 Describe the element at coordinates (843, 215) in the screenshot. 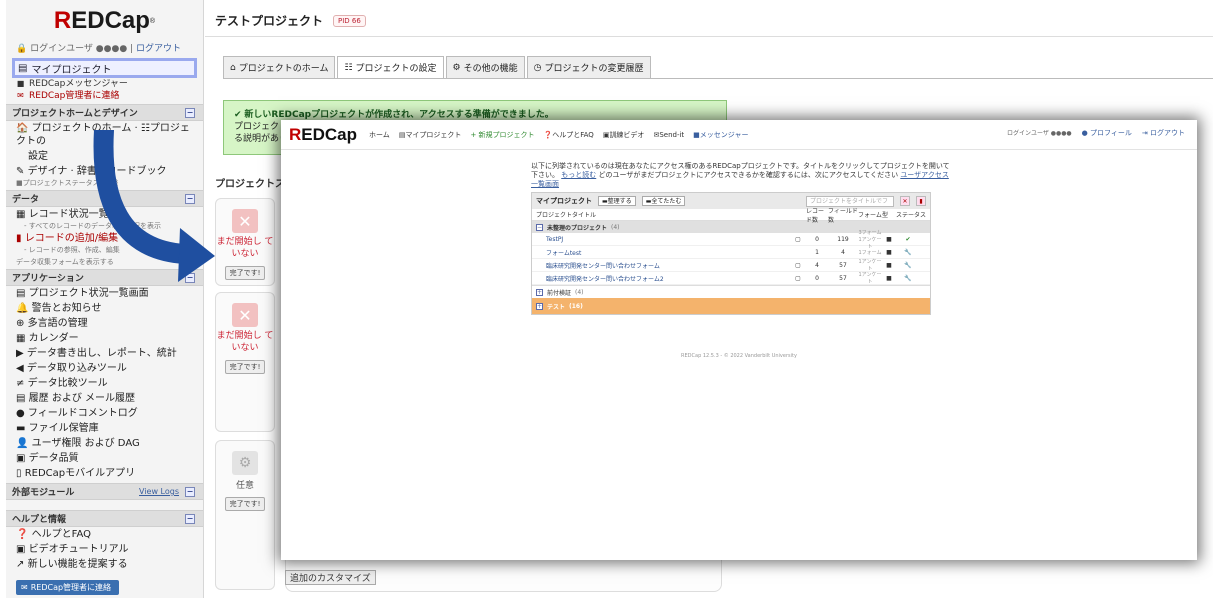

I see `col-fields: フィールド数` at that location.